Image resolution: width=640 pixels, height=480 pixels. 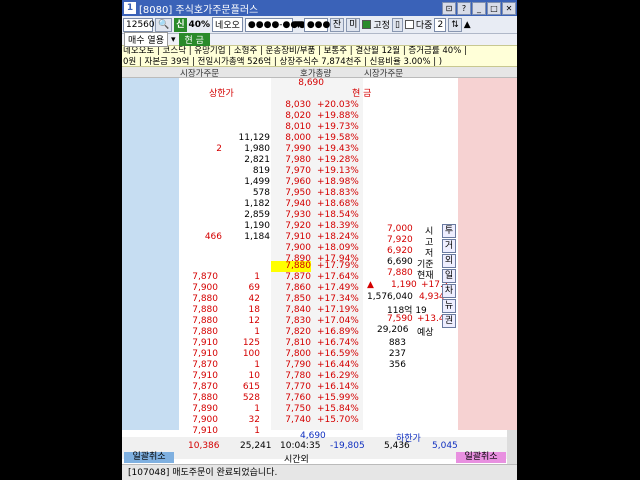 What do you see at coordinates (512, 447) in the screenshot?
I see `scrollbar` at bounding box center [512, 447].